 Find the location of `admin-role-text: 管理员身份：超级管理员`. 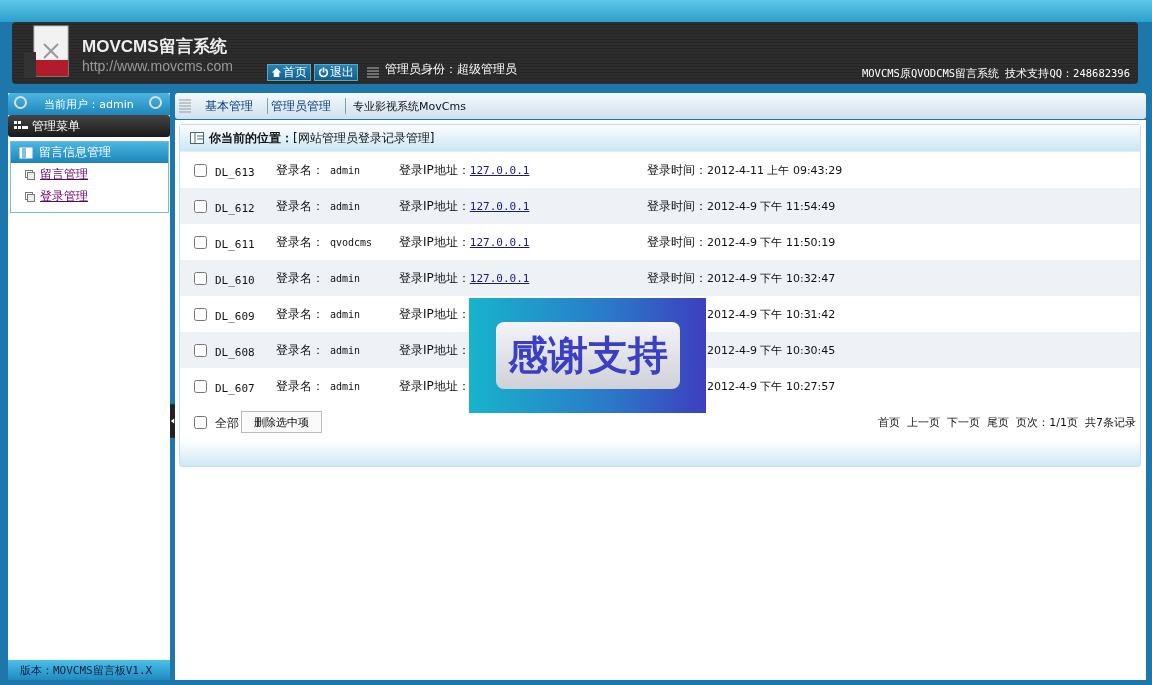

admin-role-text: 管理员身份：超级管理员 is located at coordinates (450, 69).